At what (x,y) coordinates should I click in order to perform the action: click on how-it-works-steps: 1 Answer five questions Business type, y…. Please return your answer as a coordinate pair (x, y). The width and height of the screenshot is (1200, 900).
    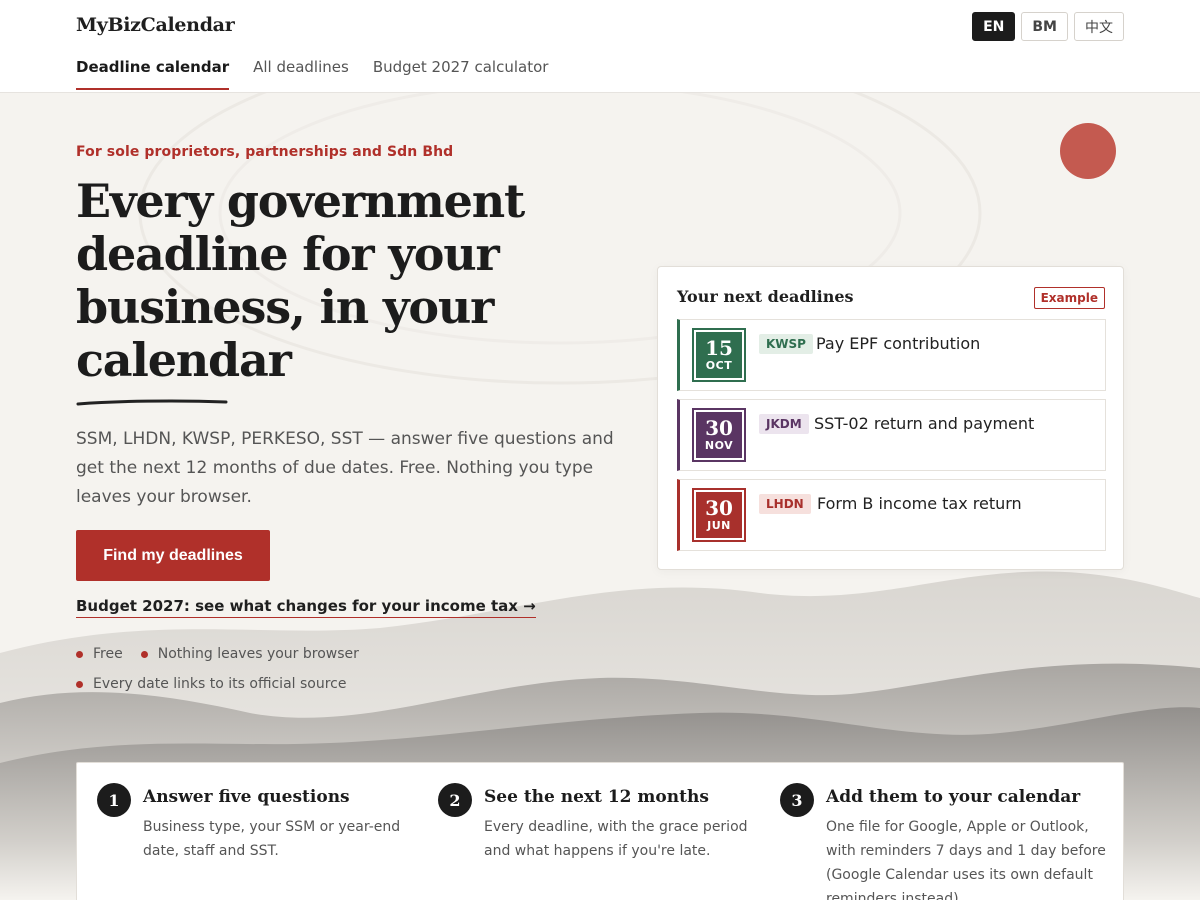
    Looking at the image, I should click on (600, 831).